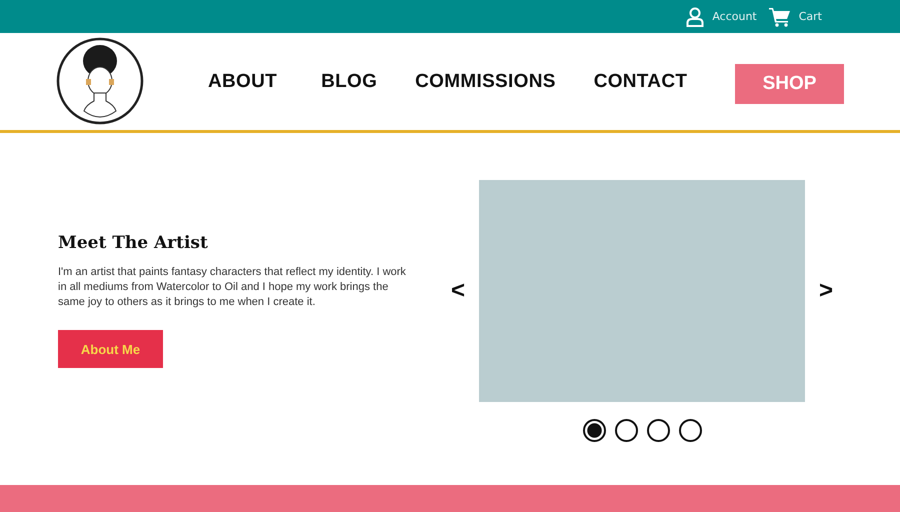 This screenshot has width=900, height=512. I want to click on next-button: >, so click(826, 291).